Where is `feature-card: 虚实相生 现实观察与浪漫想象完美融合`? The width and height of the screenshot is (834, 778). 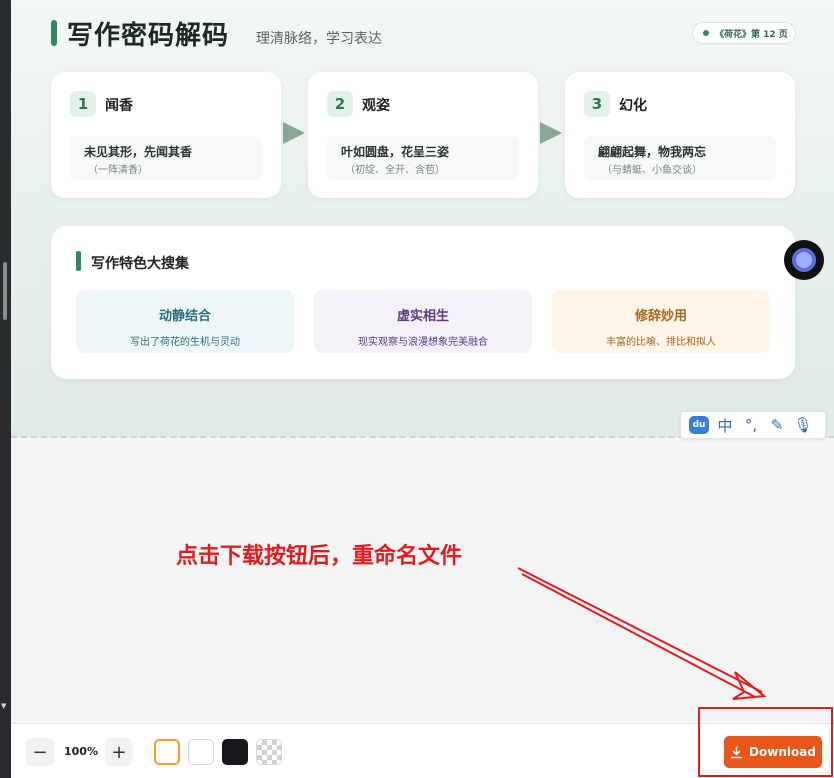 feature-card: 虚实相生 现实观察与浪漫想象完美融合 is located at coordinates (423, 321).